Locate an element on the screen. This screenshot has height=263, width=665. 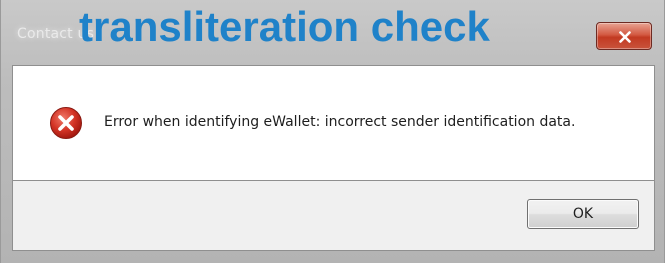
close-icon is located at coordinates (625, 37).